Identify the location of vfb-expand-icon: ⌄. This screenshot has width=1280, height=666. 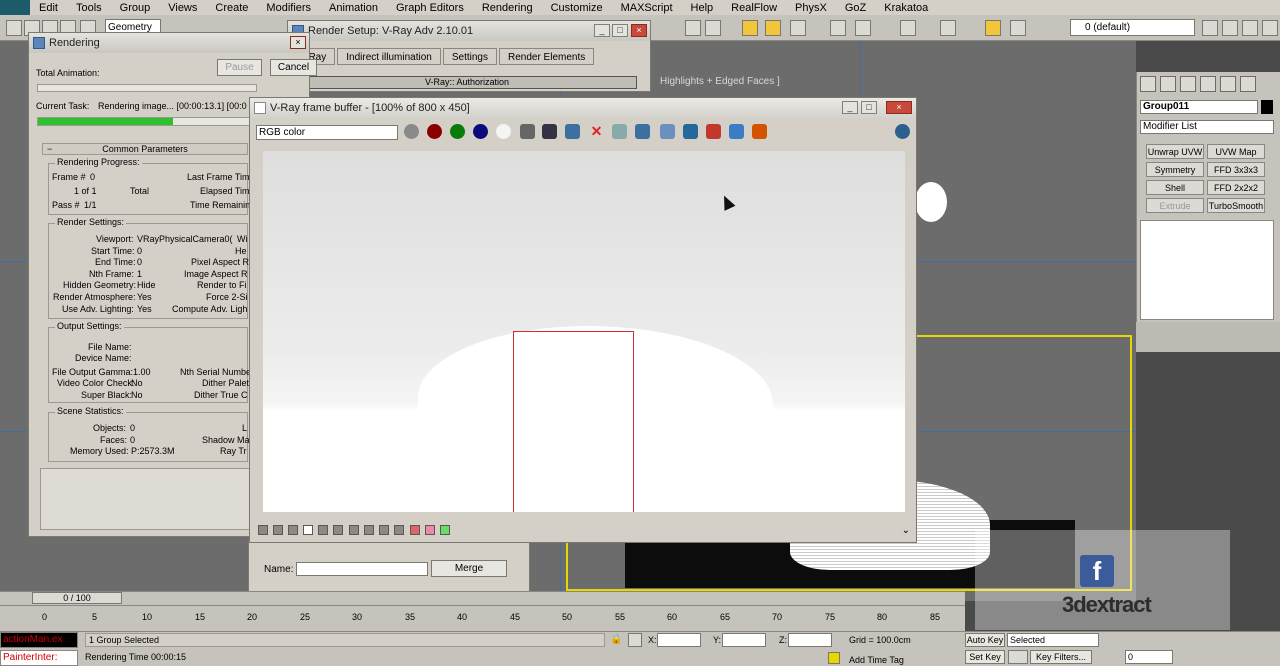
(906, 530).